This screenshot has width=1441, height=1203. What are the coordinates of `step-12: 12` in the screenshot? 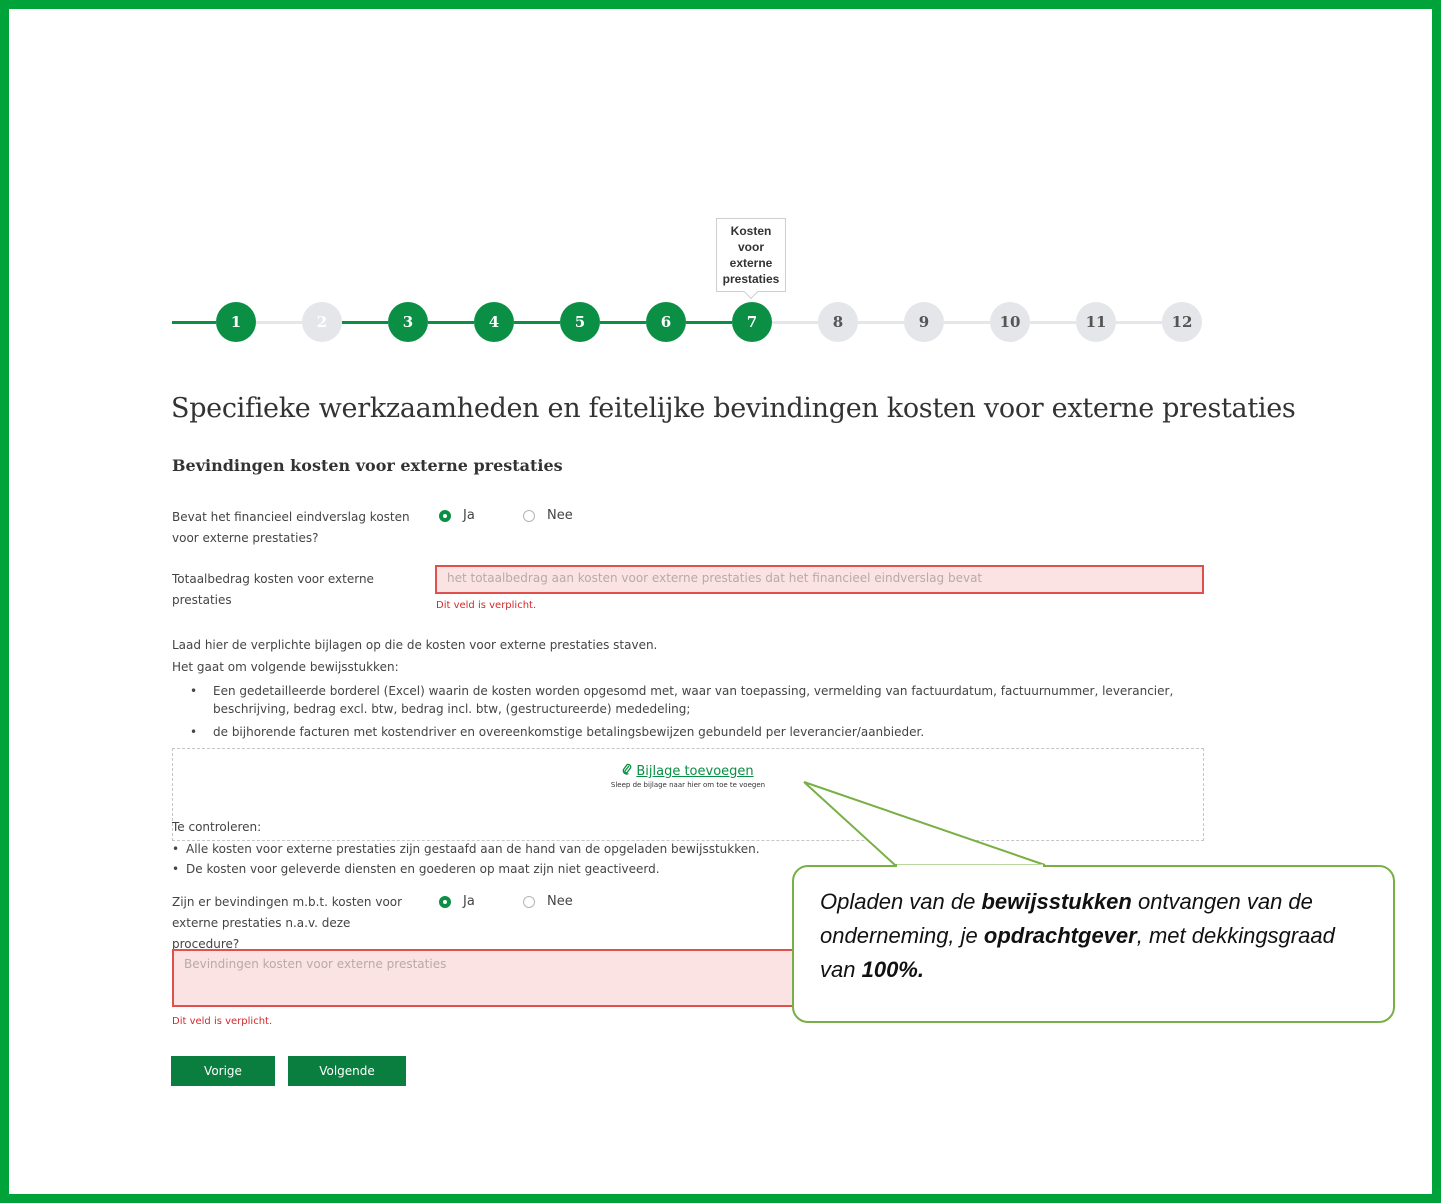 It's located at (1182, 322).